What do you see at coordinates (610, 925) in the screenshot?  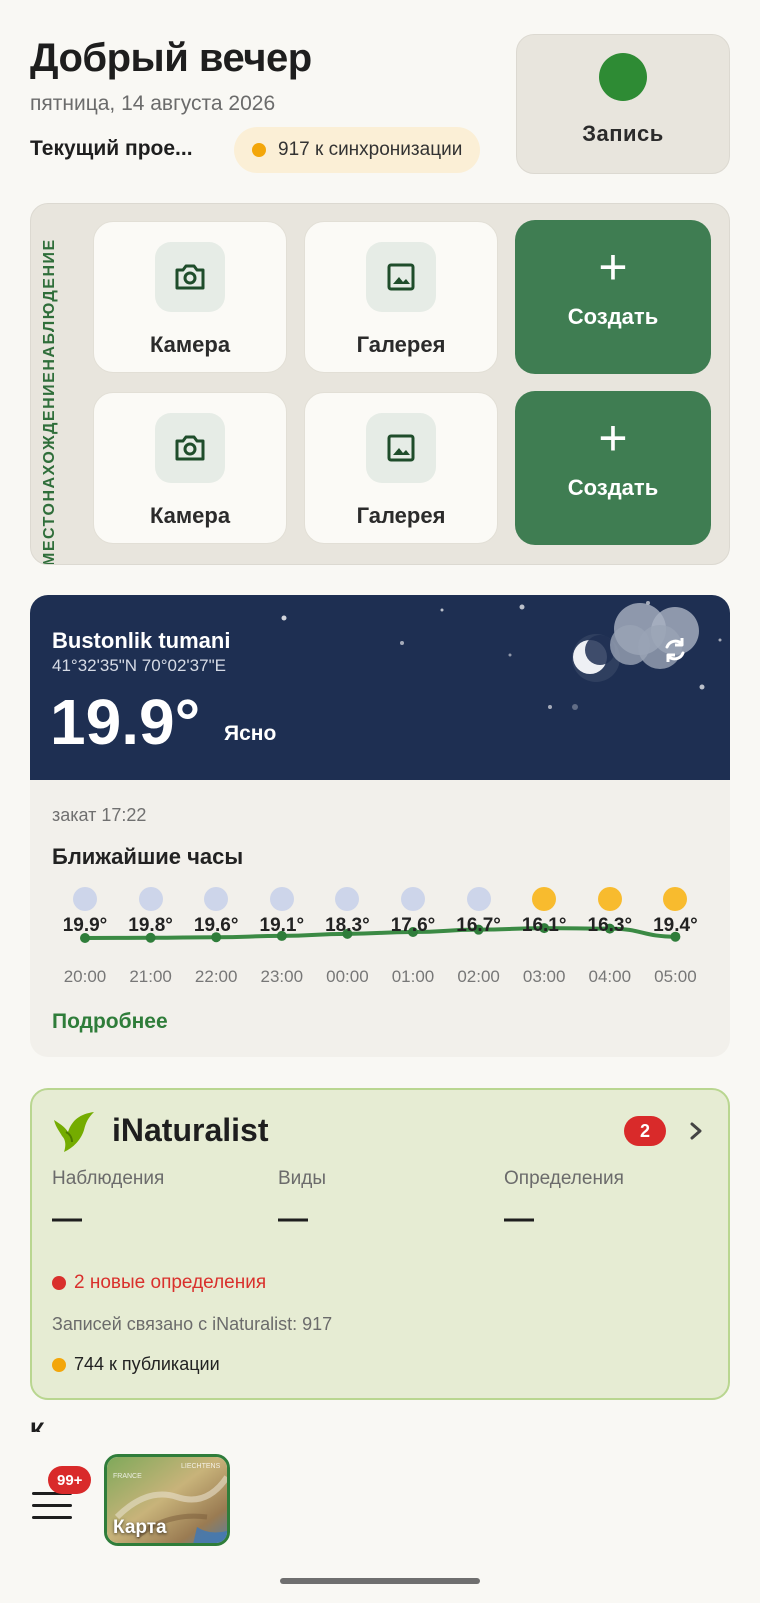 I see `hour-temperature: 16.3°` at bounding box center [610, 925].